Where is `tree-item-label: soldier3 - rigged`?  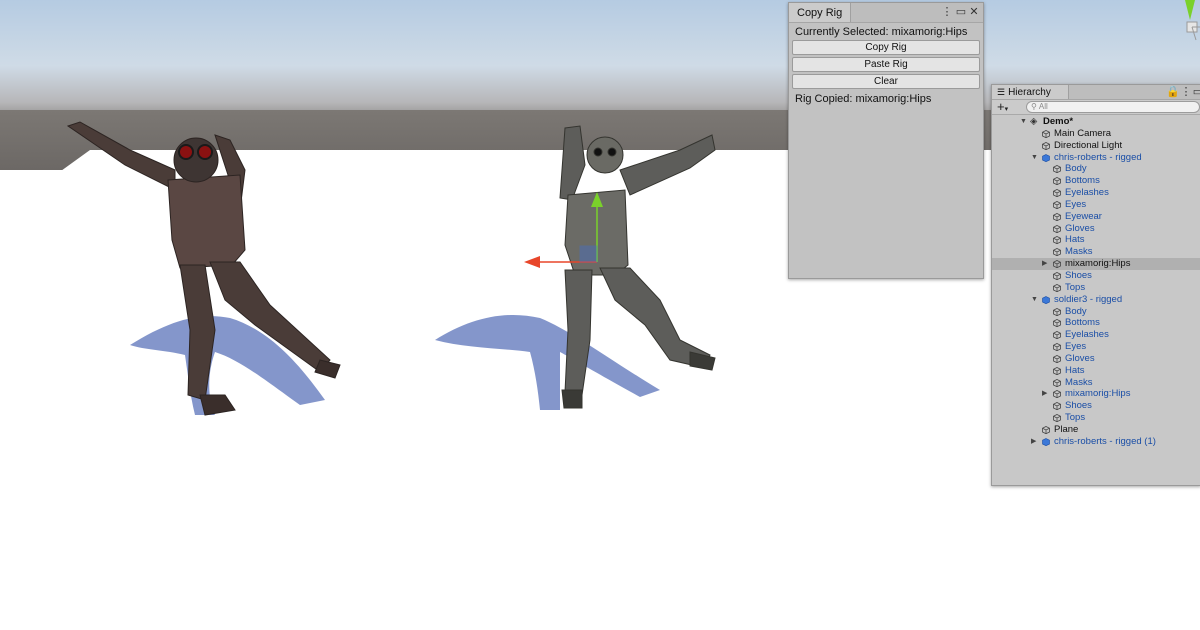 tree-item-label: soldier3 - rigged is located at coordinates (1088, 299).